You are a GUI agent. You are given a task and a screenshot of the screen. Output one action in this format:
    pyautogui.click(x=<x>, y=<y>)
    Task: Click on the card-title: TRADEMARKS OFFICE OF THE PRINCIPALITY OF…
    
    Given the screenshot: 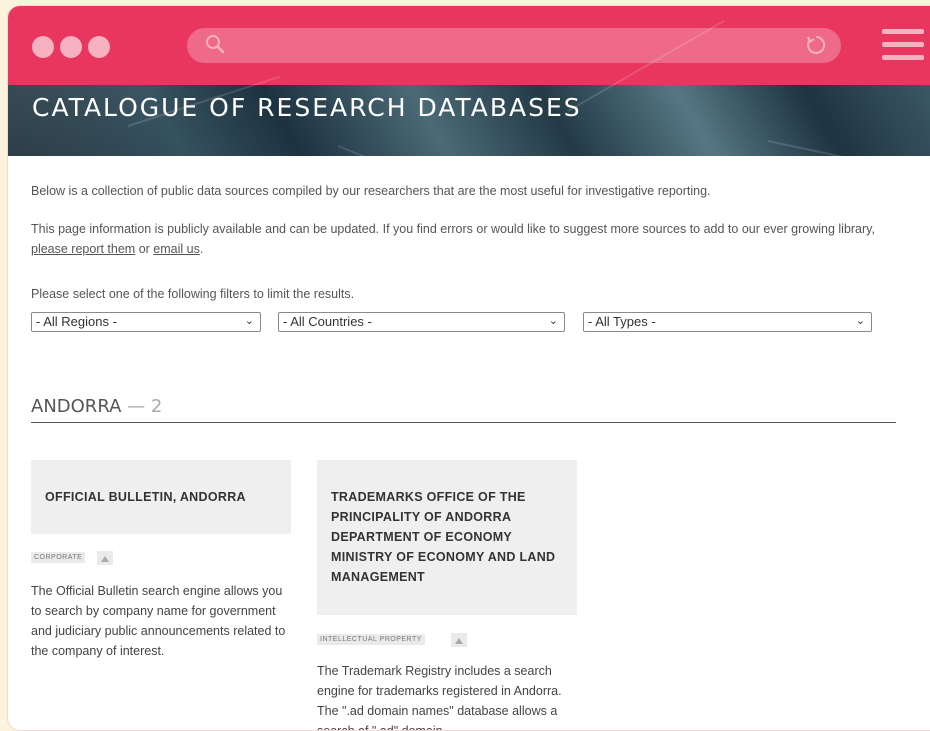 What is the action you would take?
    pyautogui.click(x=447, y=537)
    